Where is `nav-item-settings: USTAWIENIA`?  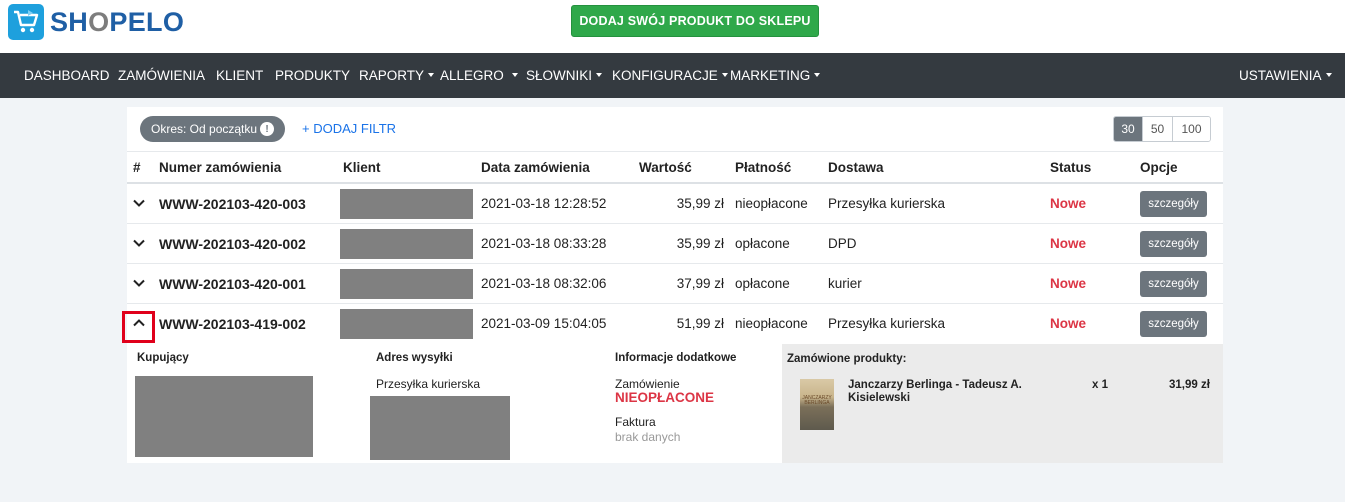
nav-item-settings: USTAWIENIA is located at coordinates (1285, 75).